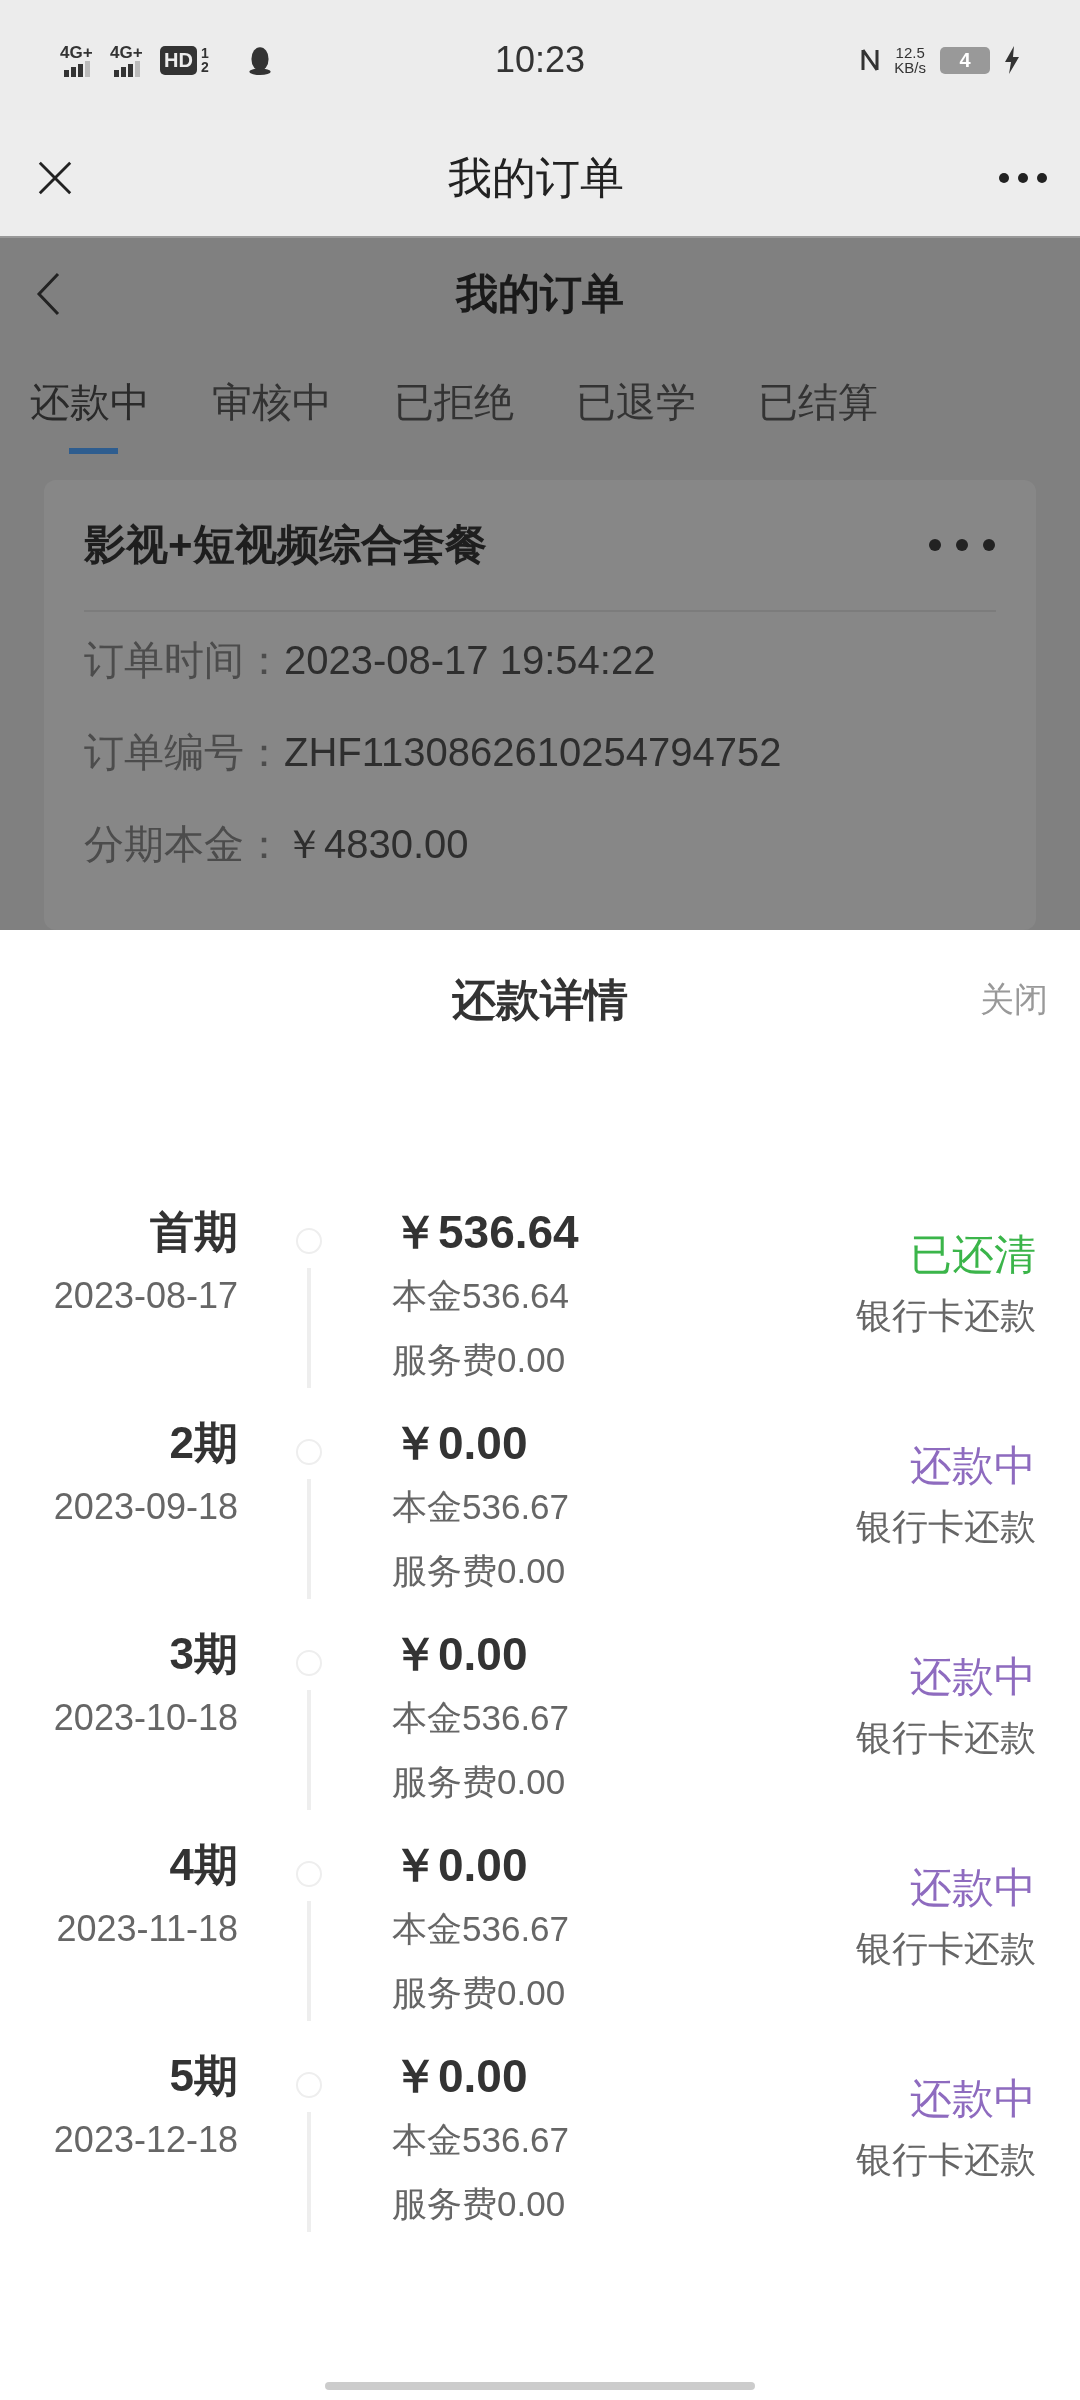  I want to click on due-date: 2023-09-18, so click(145, 1507).